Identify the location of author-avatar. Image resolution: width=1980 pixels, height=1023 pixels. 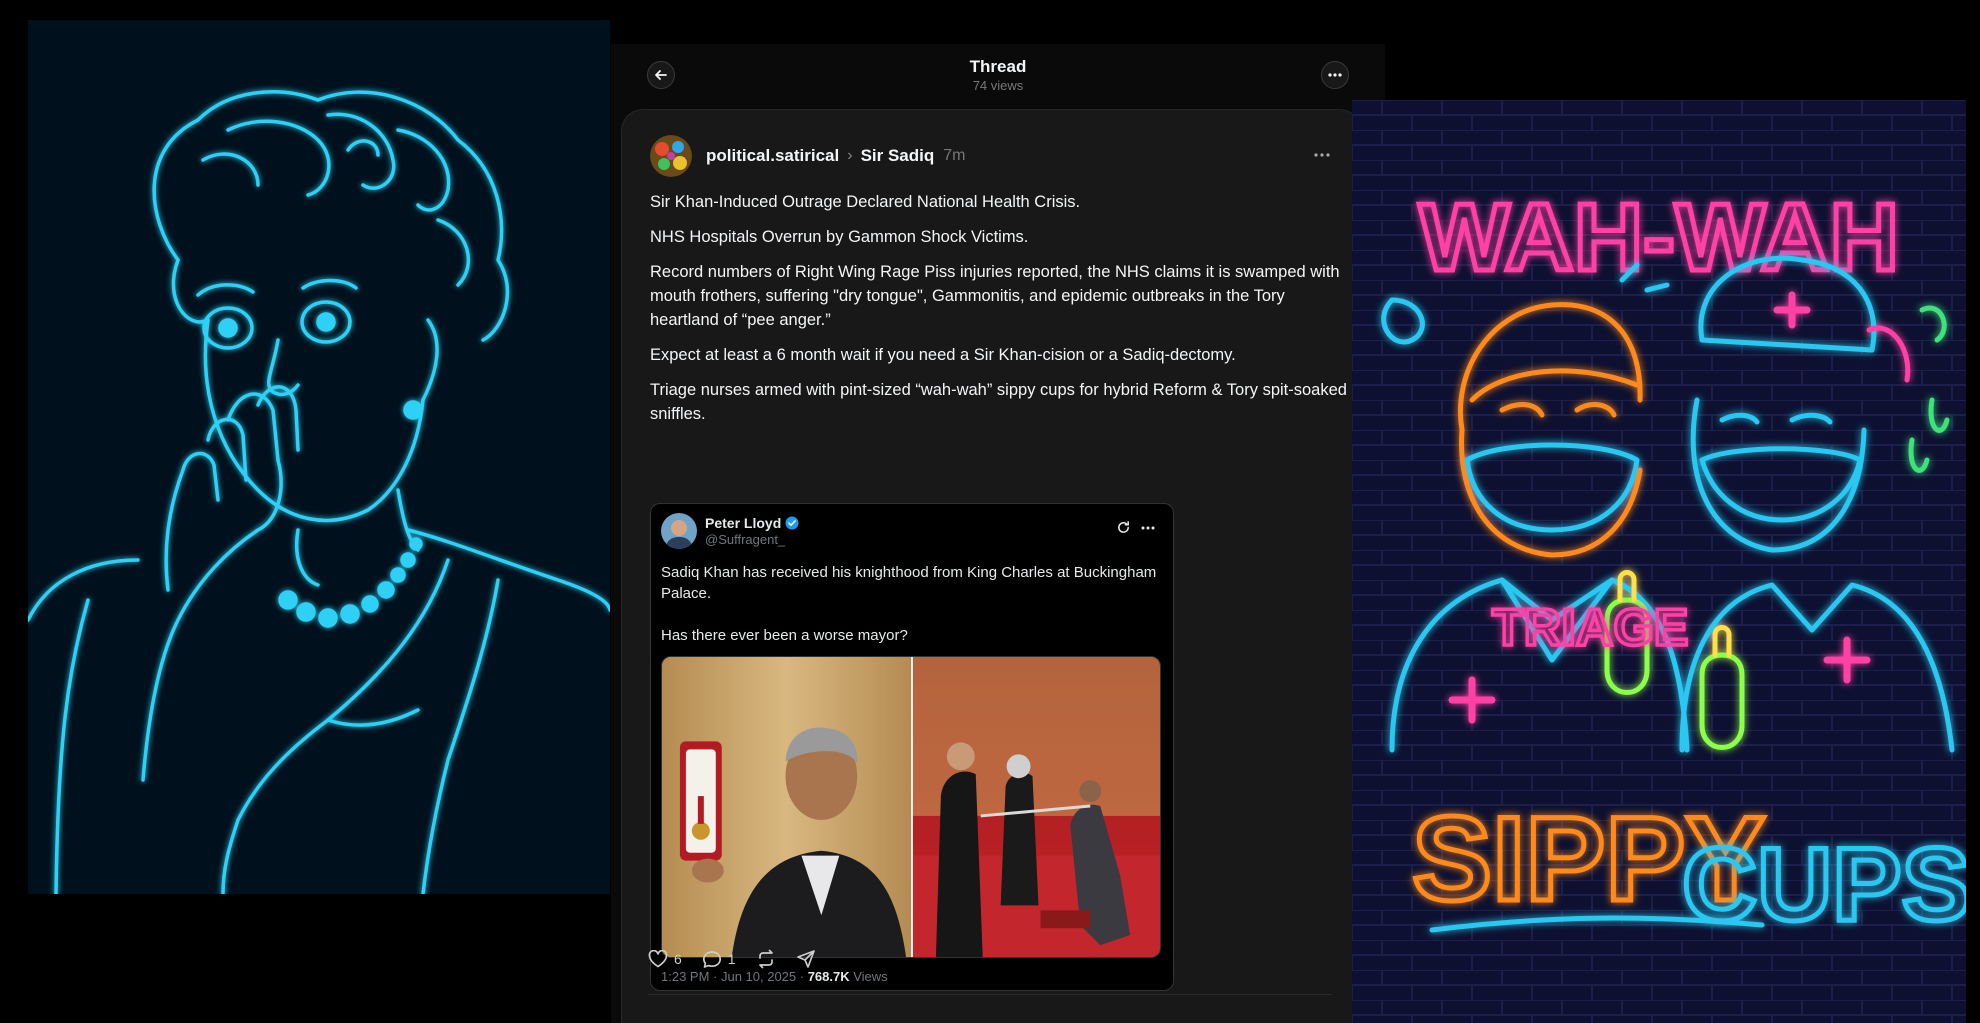
(671, 156).